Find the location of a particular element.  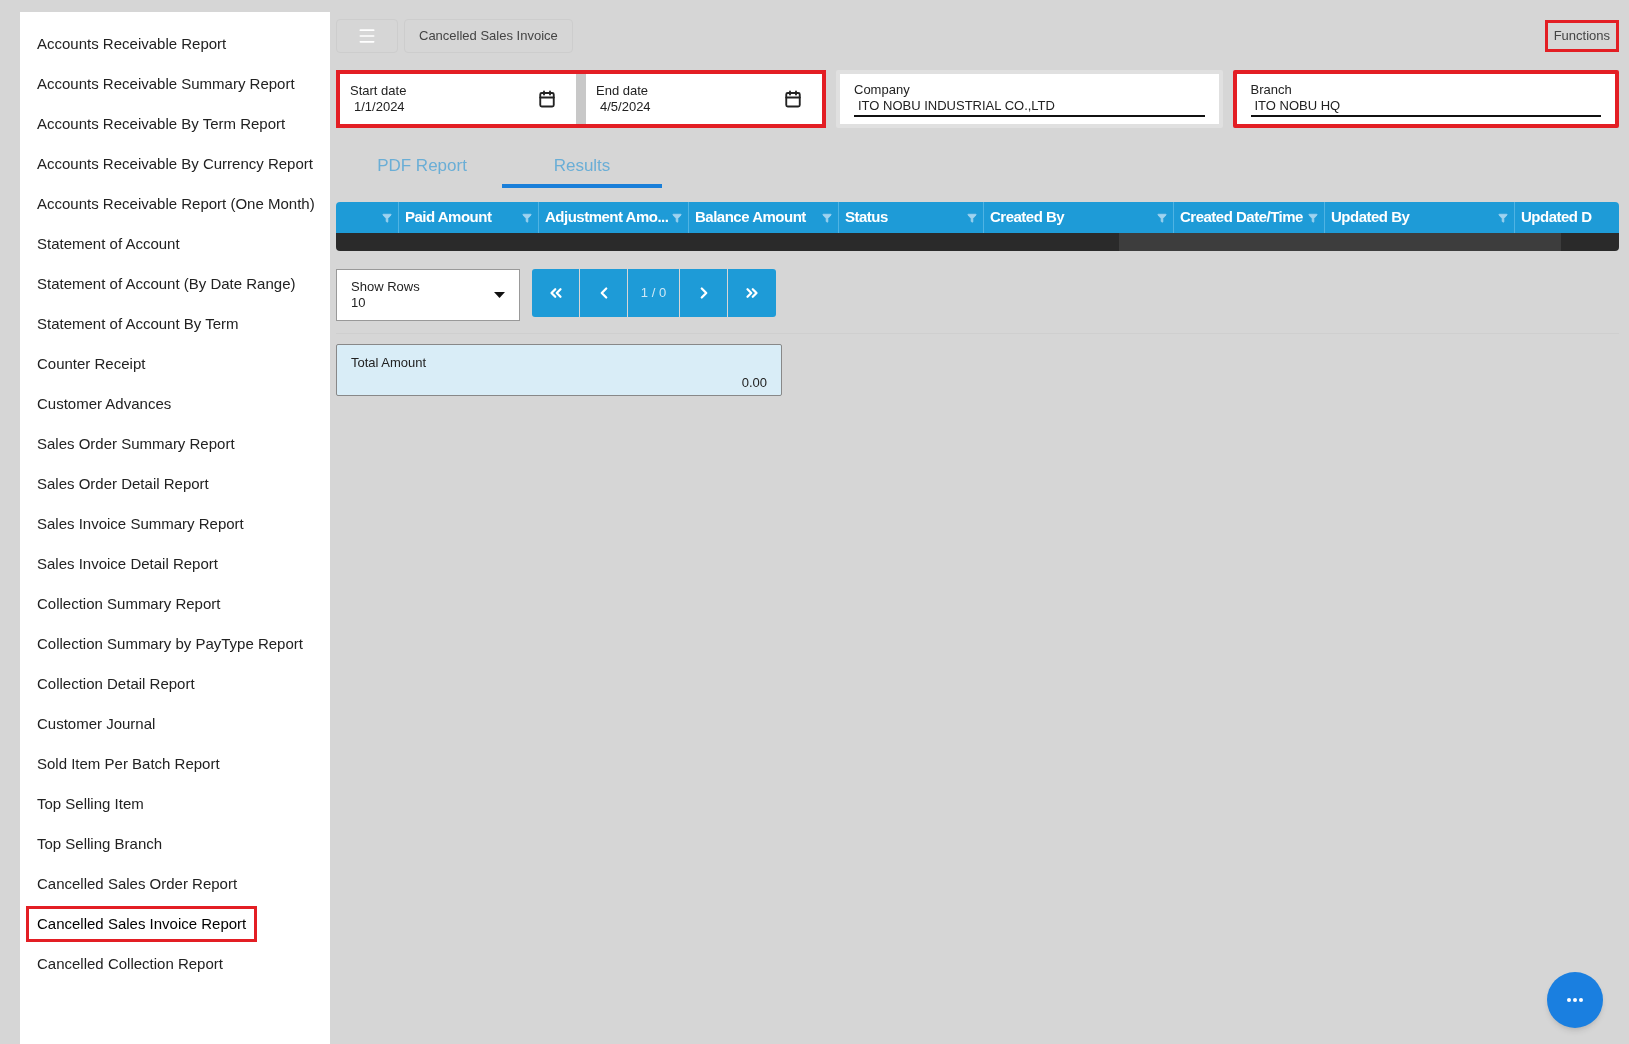

sidebar-item: Statement of Account By Term is located at coordinates (138, 324).